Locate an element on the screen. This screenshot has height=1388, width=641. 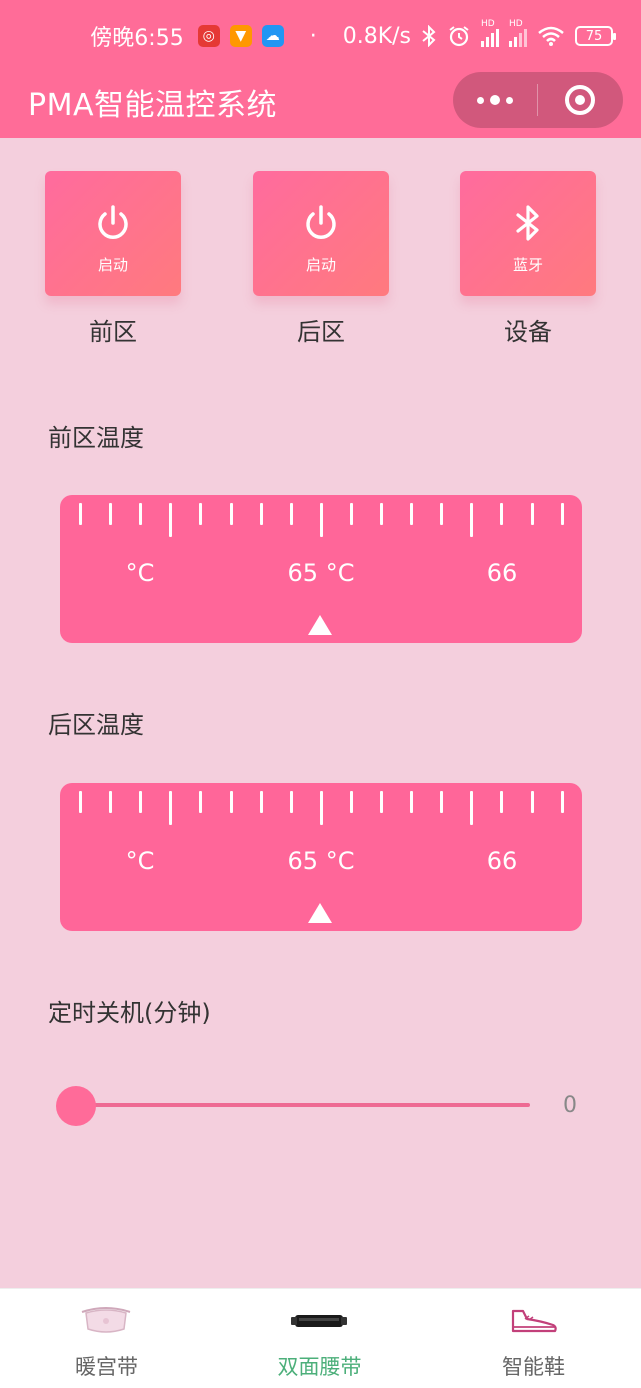
cloud-app-icon: ☁ is located at coordinates (272, 36).